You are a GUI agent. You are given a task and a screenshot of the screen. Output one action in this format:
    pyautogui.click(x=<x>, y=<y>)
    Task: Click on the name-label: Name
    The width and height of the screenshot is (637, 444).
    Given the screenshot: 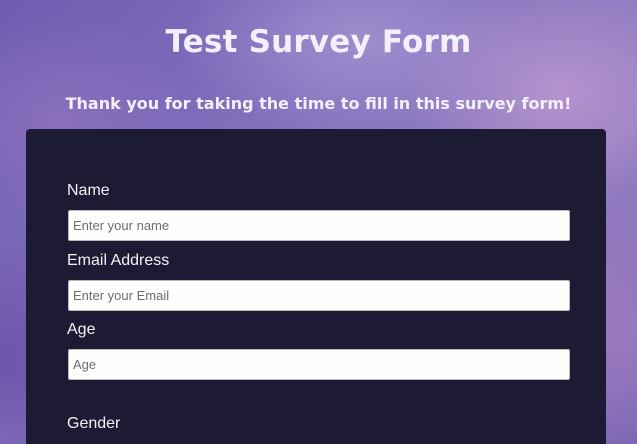 What is the action you would take?
    pyautogui.click(x=88, y=190)
    